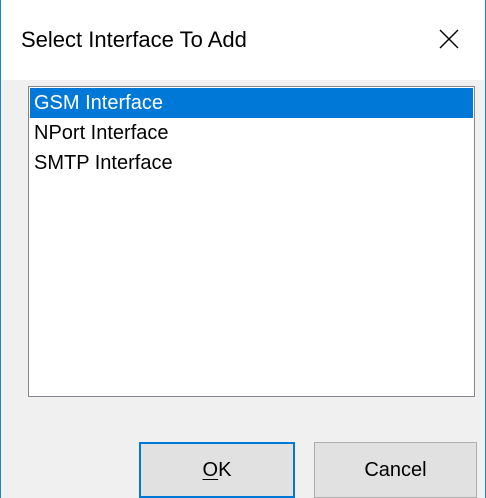 The height and width of the screenshot is (498, 486). What do you see at coordinates (251, 133) in the screenshot?
I see `list-item-nport-interface: NPort Interface` at bounding box center [251, 133].